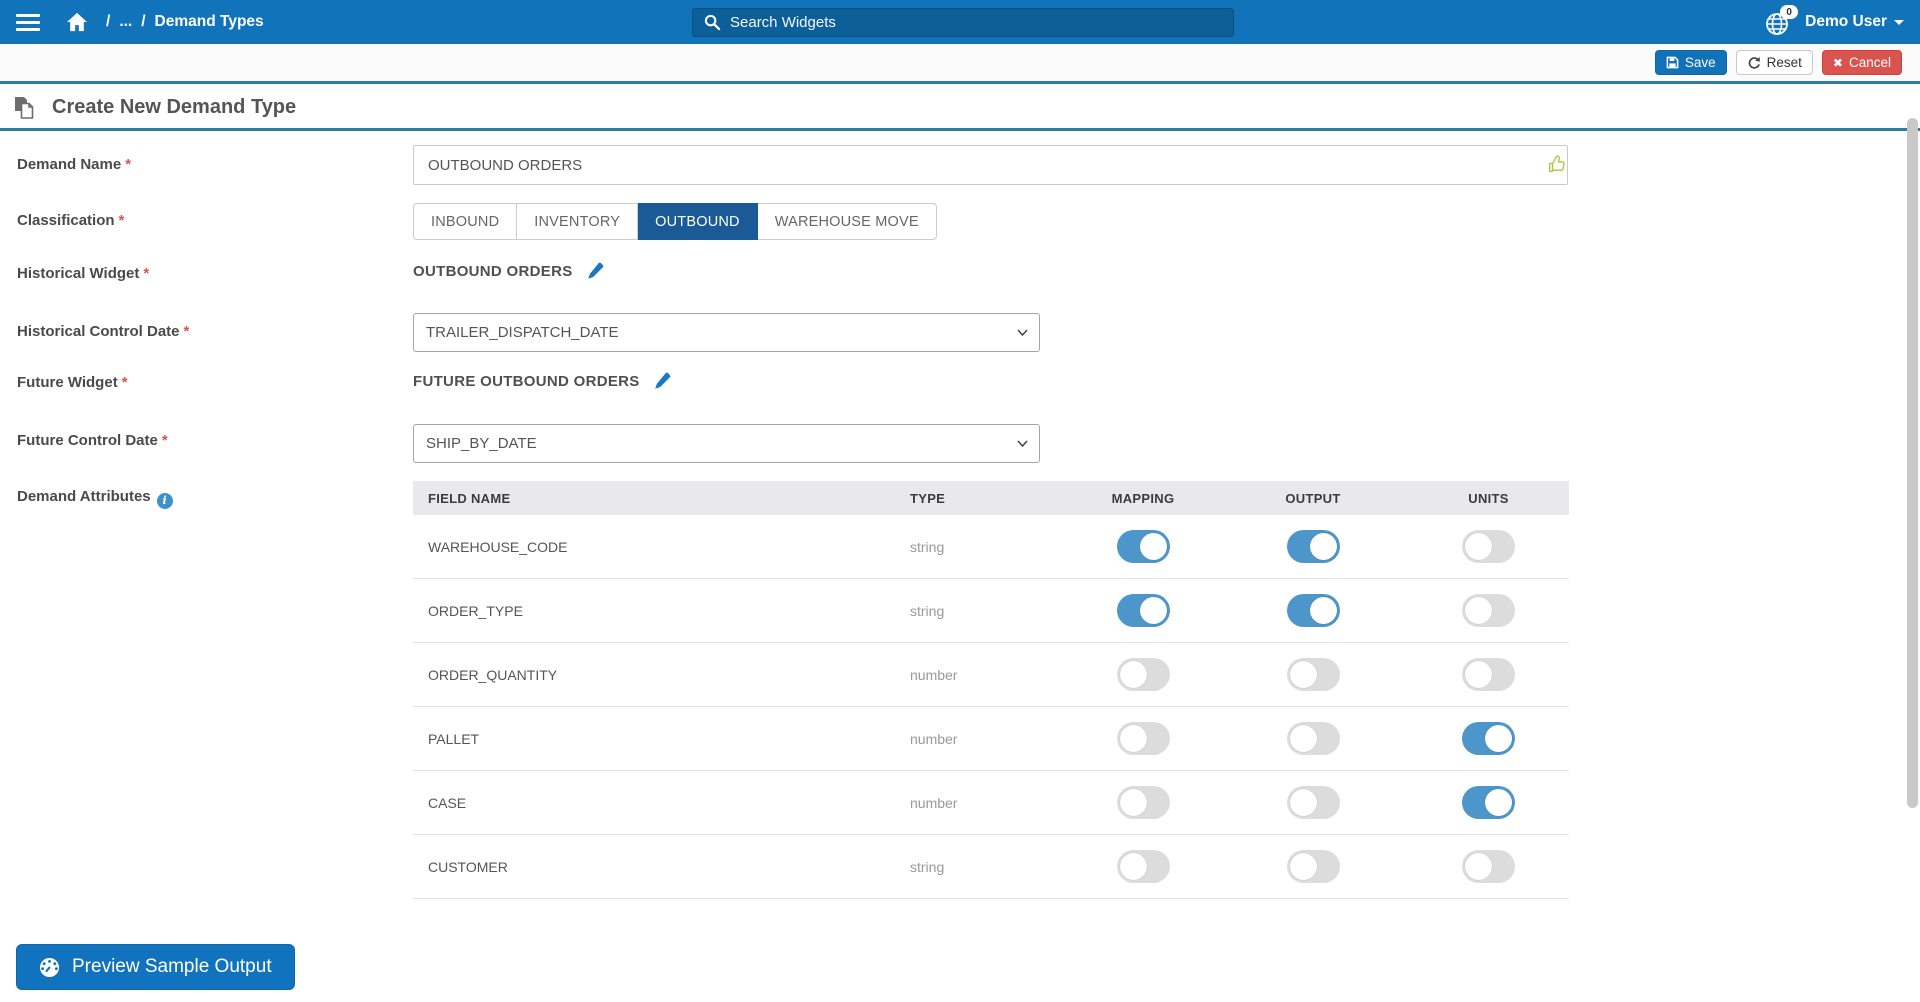  What do you see at coordinates (1784, 62) in the screenshot?
I see `reset-button-label: Reset` at bounding box center [1784, 62].